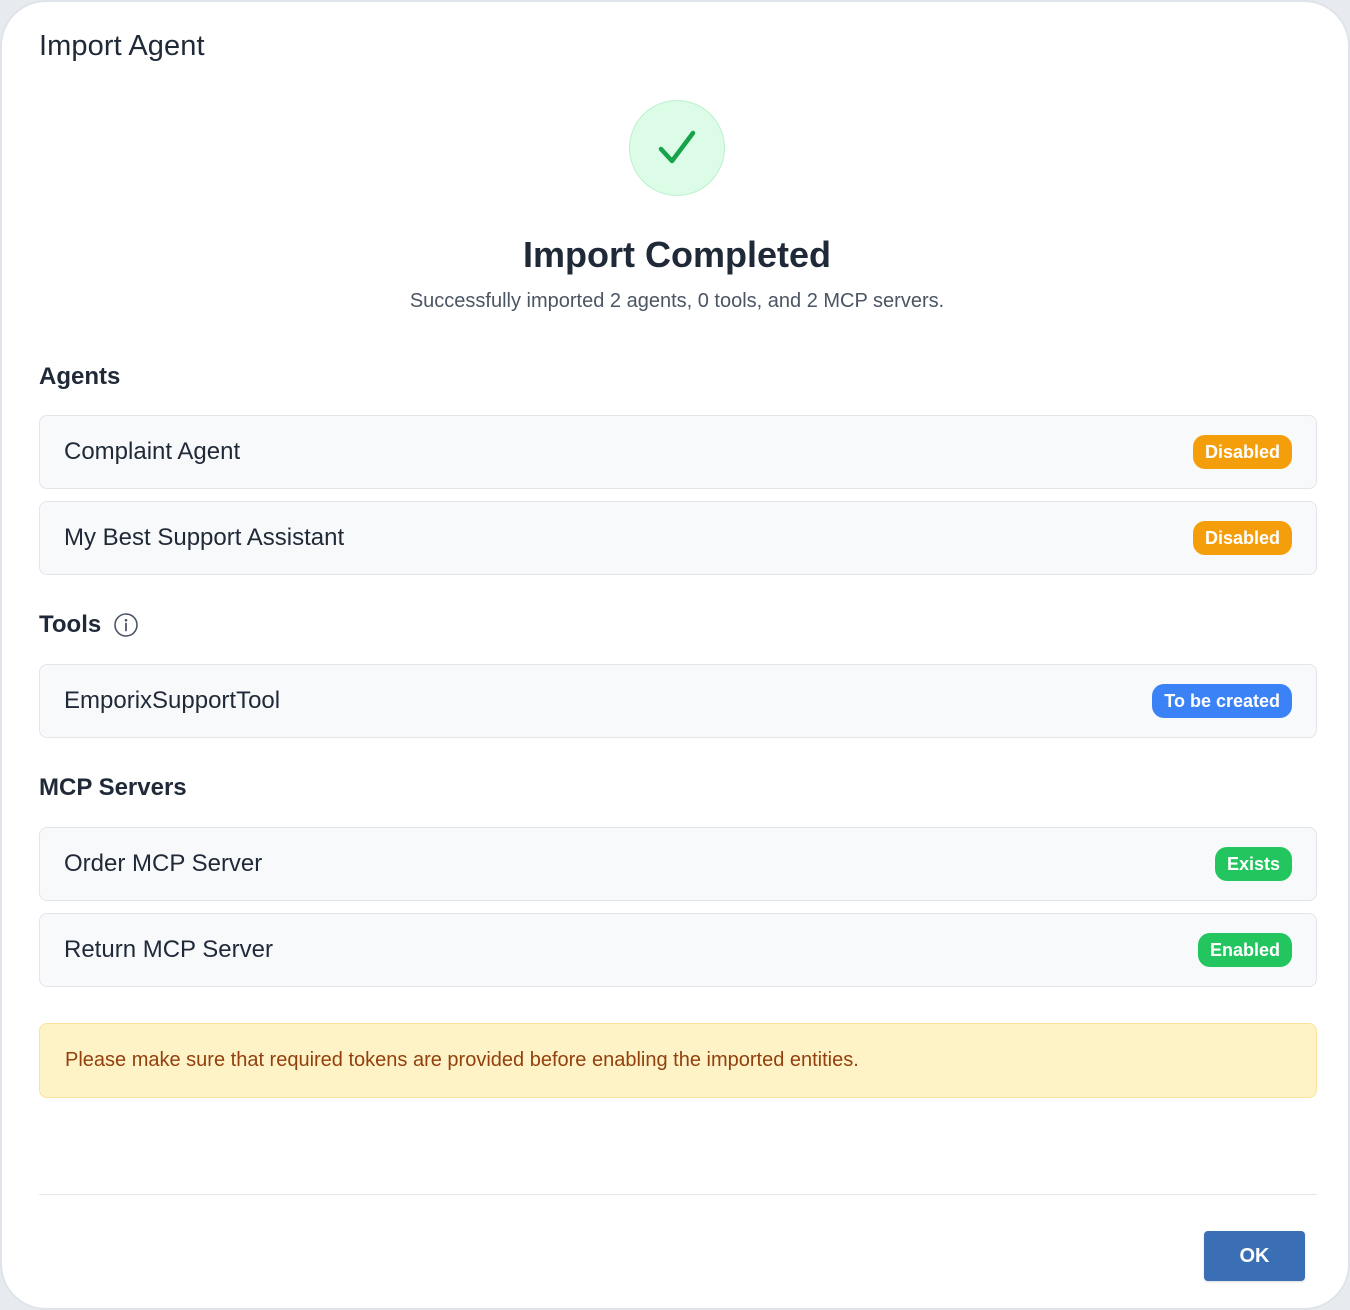 This screenshot has width=1350, height=1310. Describe the element at coordinates (678, 538) in the screenshot. I see `list-item: My Best Support Assistant Disabled` at that location.